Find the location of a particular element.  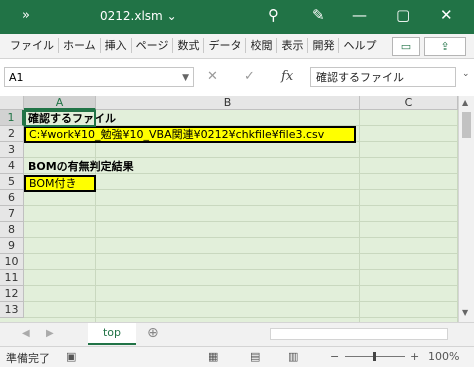

row-header-3: 3 is located at coordinates (12, 150).